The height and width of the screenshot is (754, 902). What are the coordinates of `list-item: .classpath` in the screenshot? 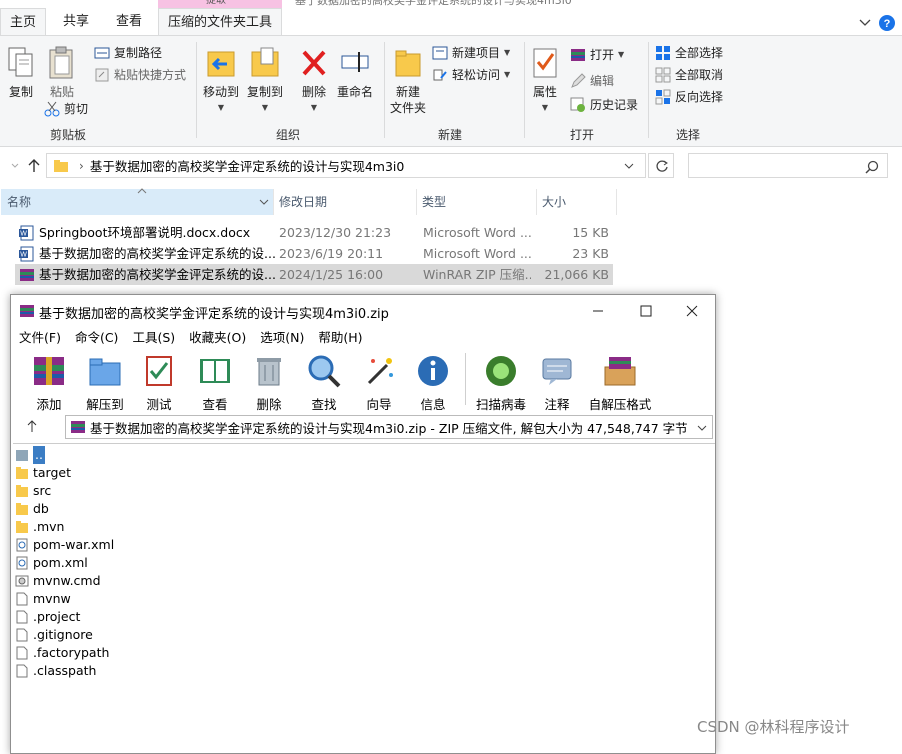 It's located at (55, 671).